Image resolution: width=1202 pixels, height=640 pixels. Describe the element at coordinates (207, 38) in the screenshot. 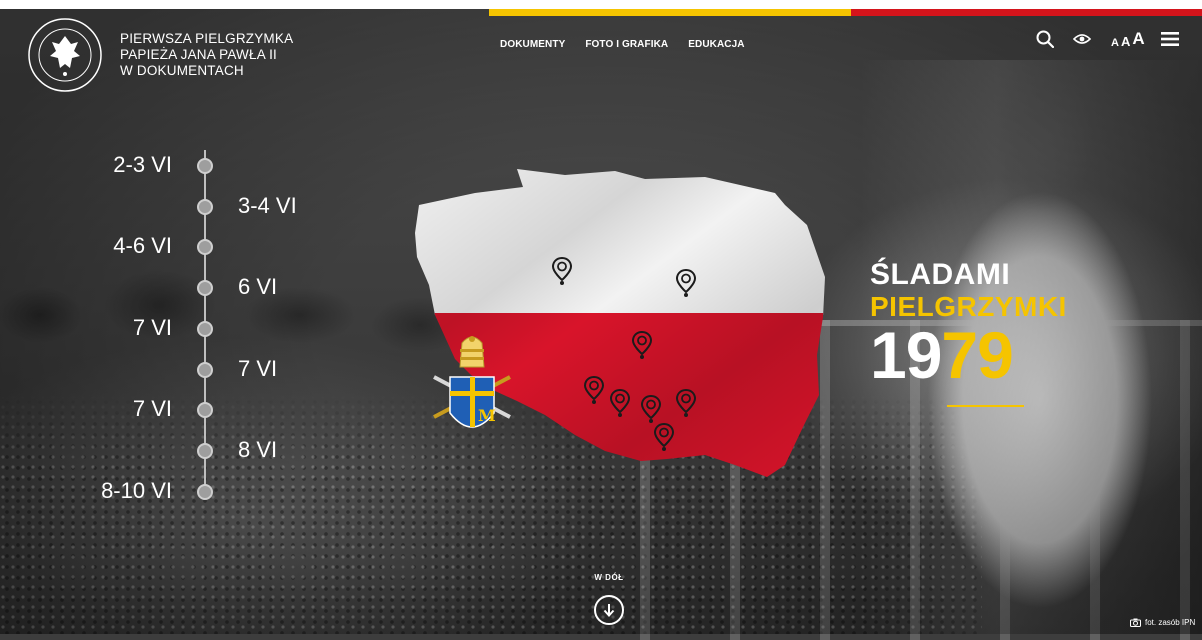

I see `site-title-line-1: PIERWSZA PIELGRZYMKA` at that location.